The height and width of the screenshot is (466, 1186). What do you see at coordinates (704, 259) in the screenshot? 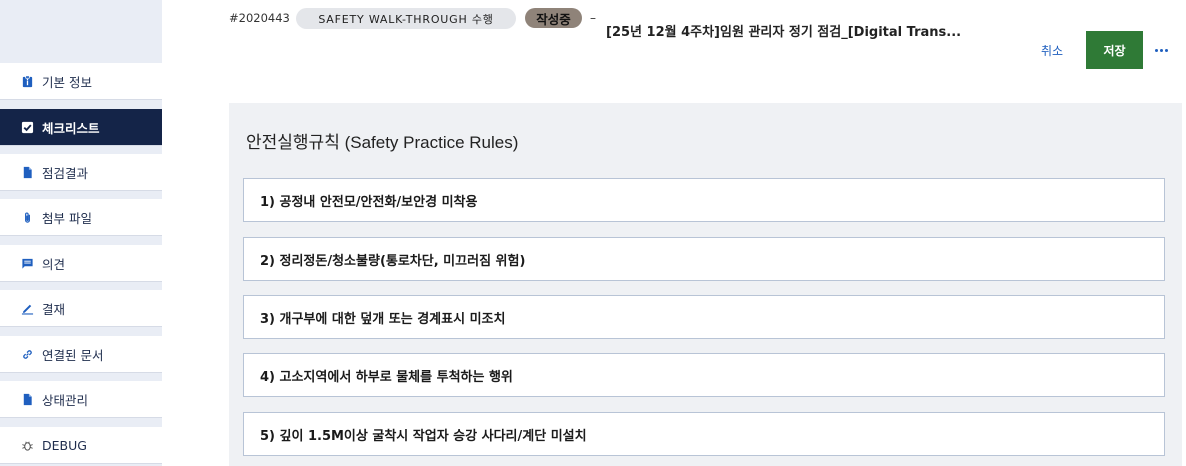
I see `rule-item: 2) 정리정돈/청소불량(통로차단, 미끄러짐 위험)` at bounding box center [704, 259].